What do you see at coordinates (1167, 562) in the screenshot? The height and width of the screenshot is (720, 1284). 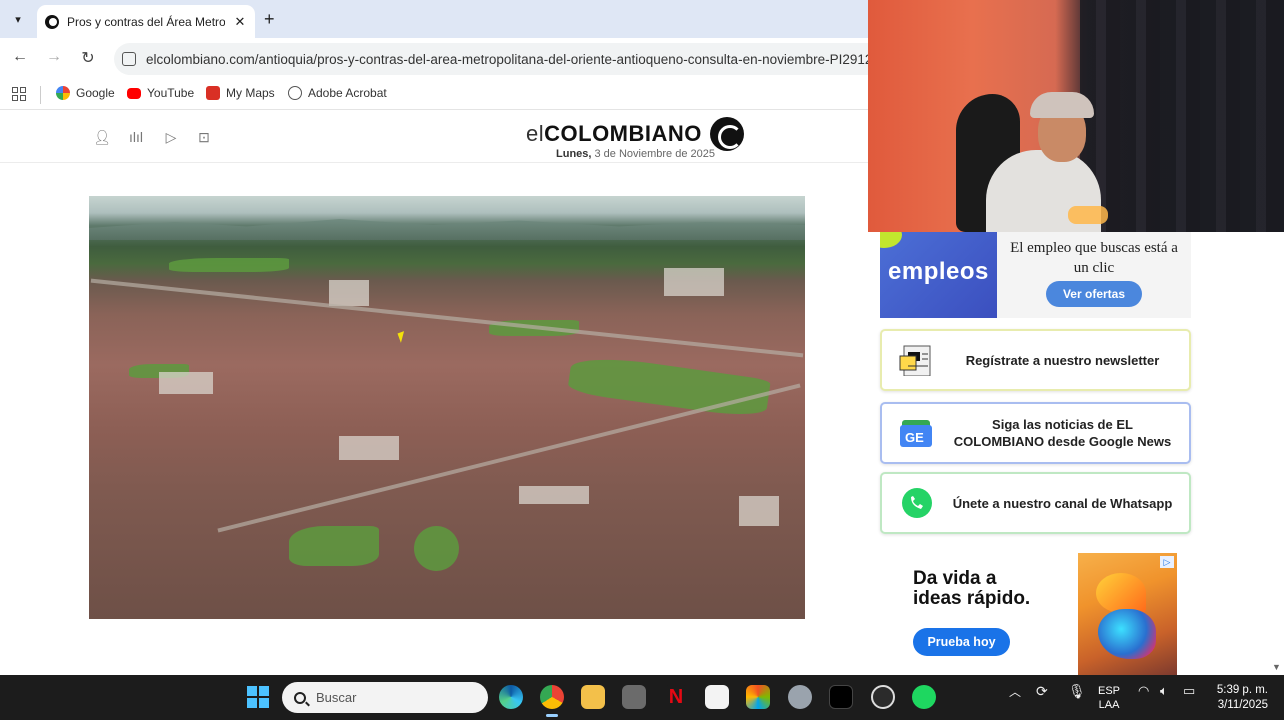 I see `ad-choices-icon: ▷` at bounding box center [1167, 562].